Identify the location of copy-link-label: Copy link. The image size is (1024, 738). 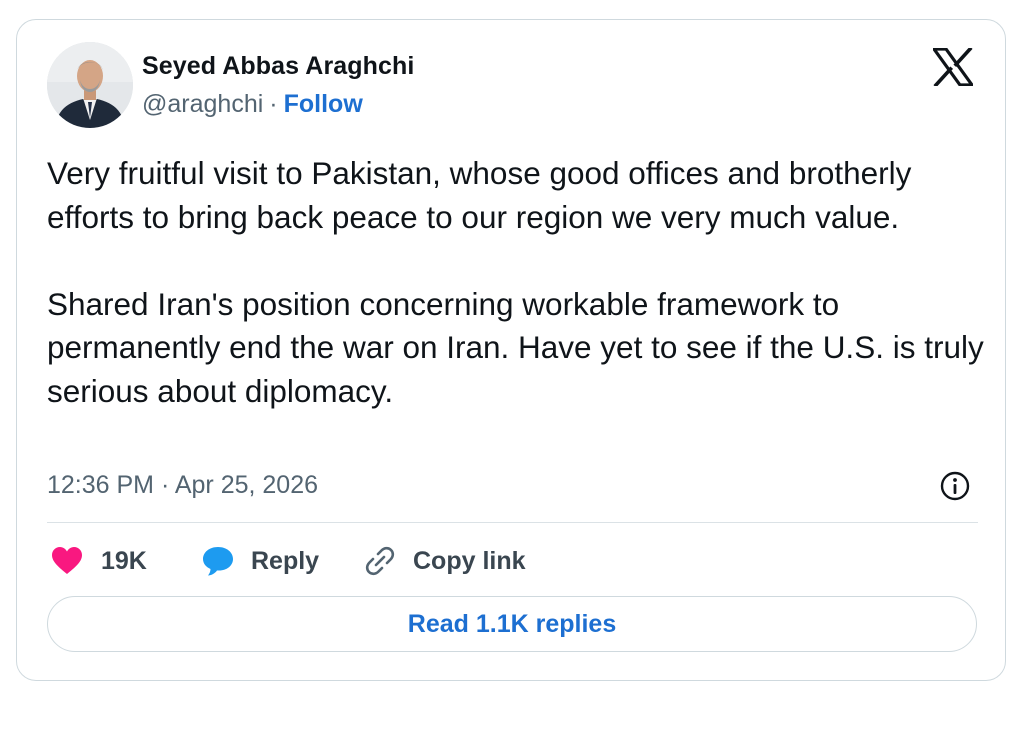
(469, 560).